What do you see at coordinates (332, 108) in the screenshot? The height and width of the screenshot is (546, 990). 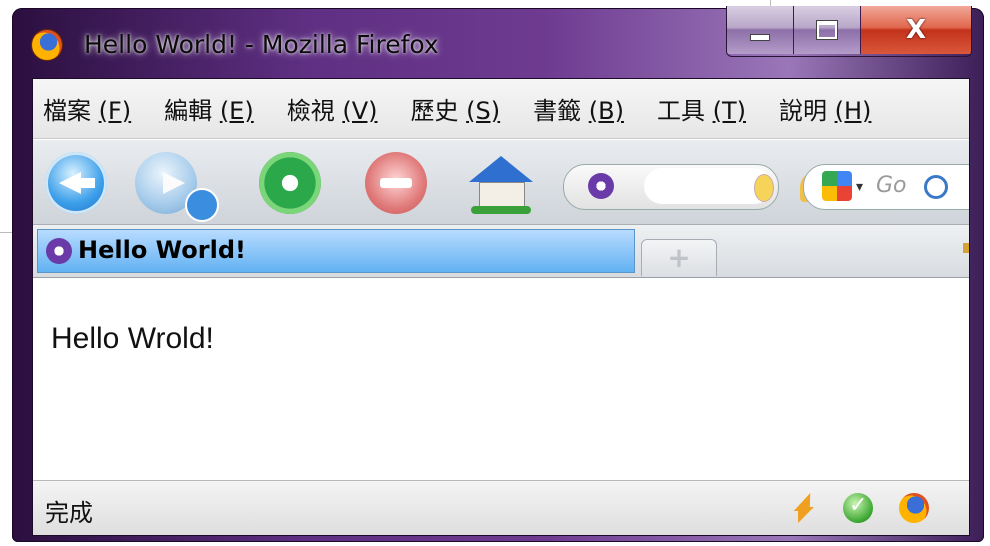 I see `menu-view: 檢視 (V)` at bounding box center [332, 108].